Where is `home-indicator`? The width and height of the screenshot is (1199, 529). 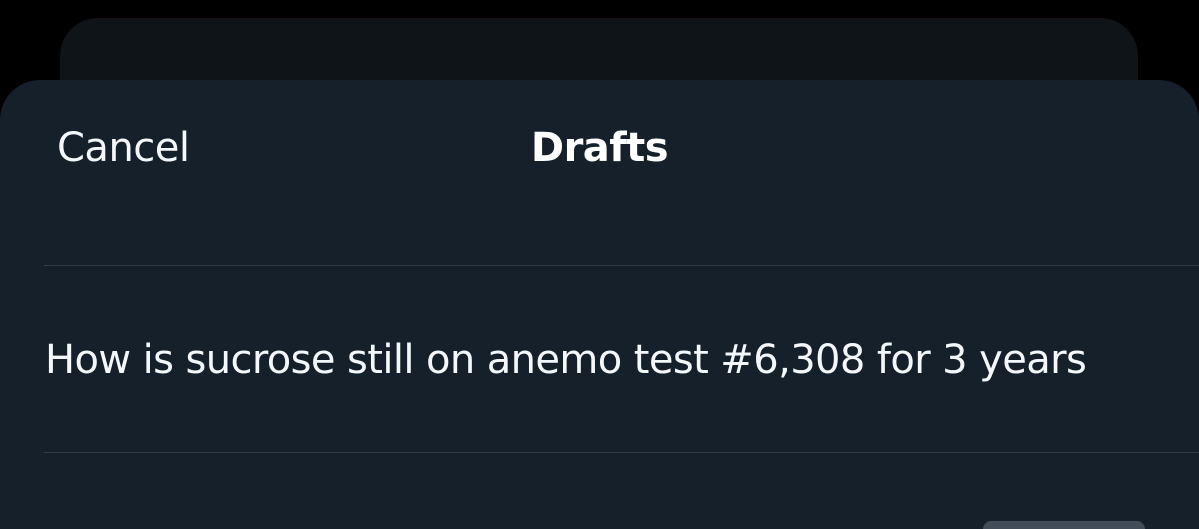
home-indicator is located at coordinates (1064, 525).